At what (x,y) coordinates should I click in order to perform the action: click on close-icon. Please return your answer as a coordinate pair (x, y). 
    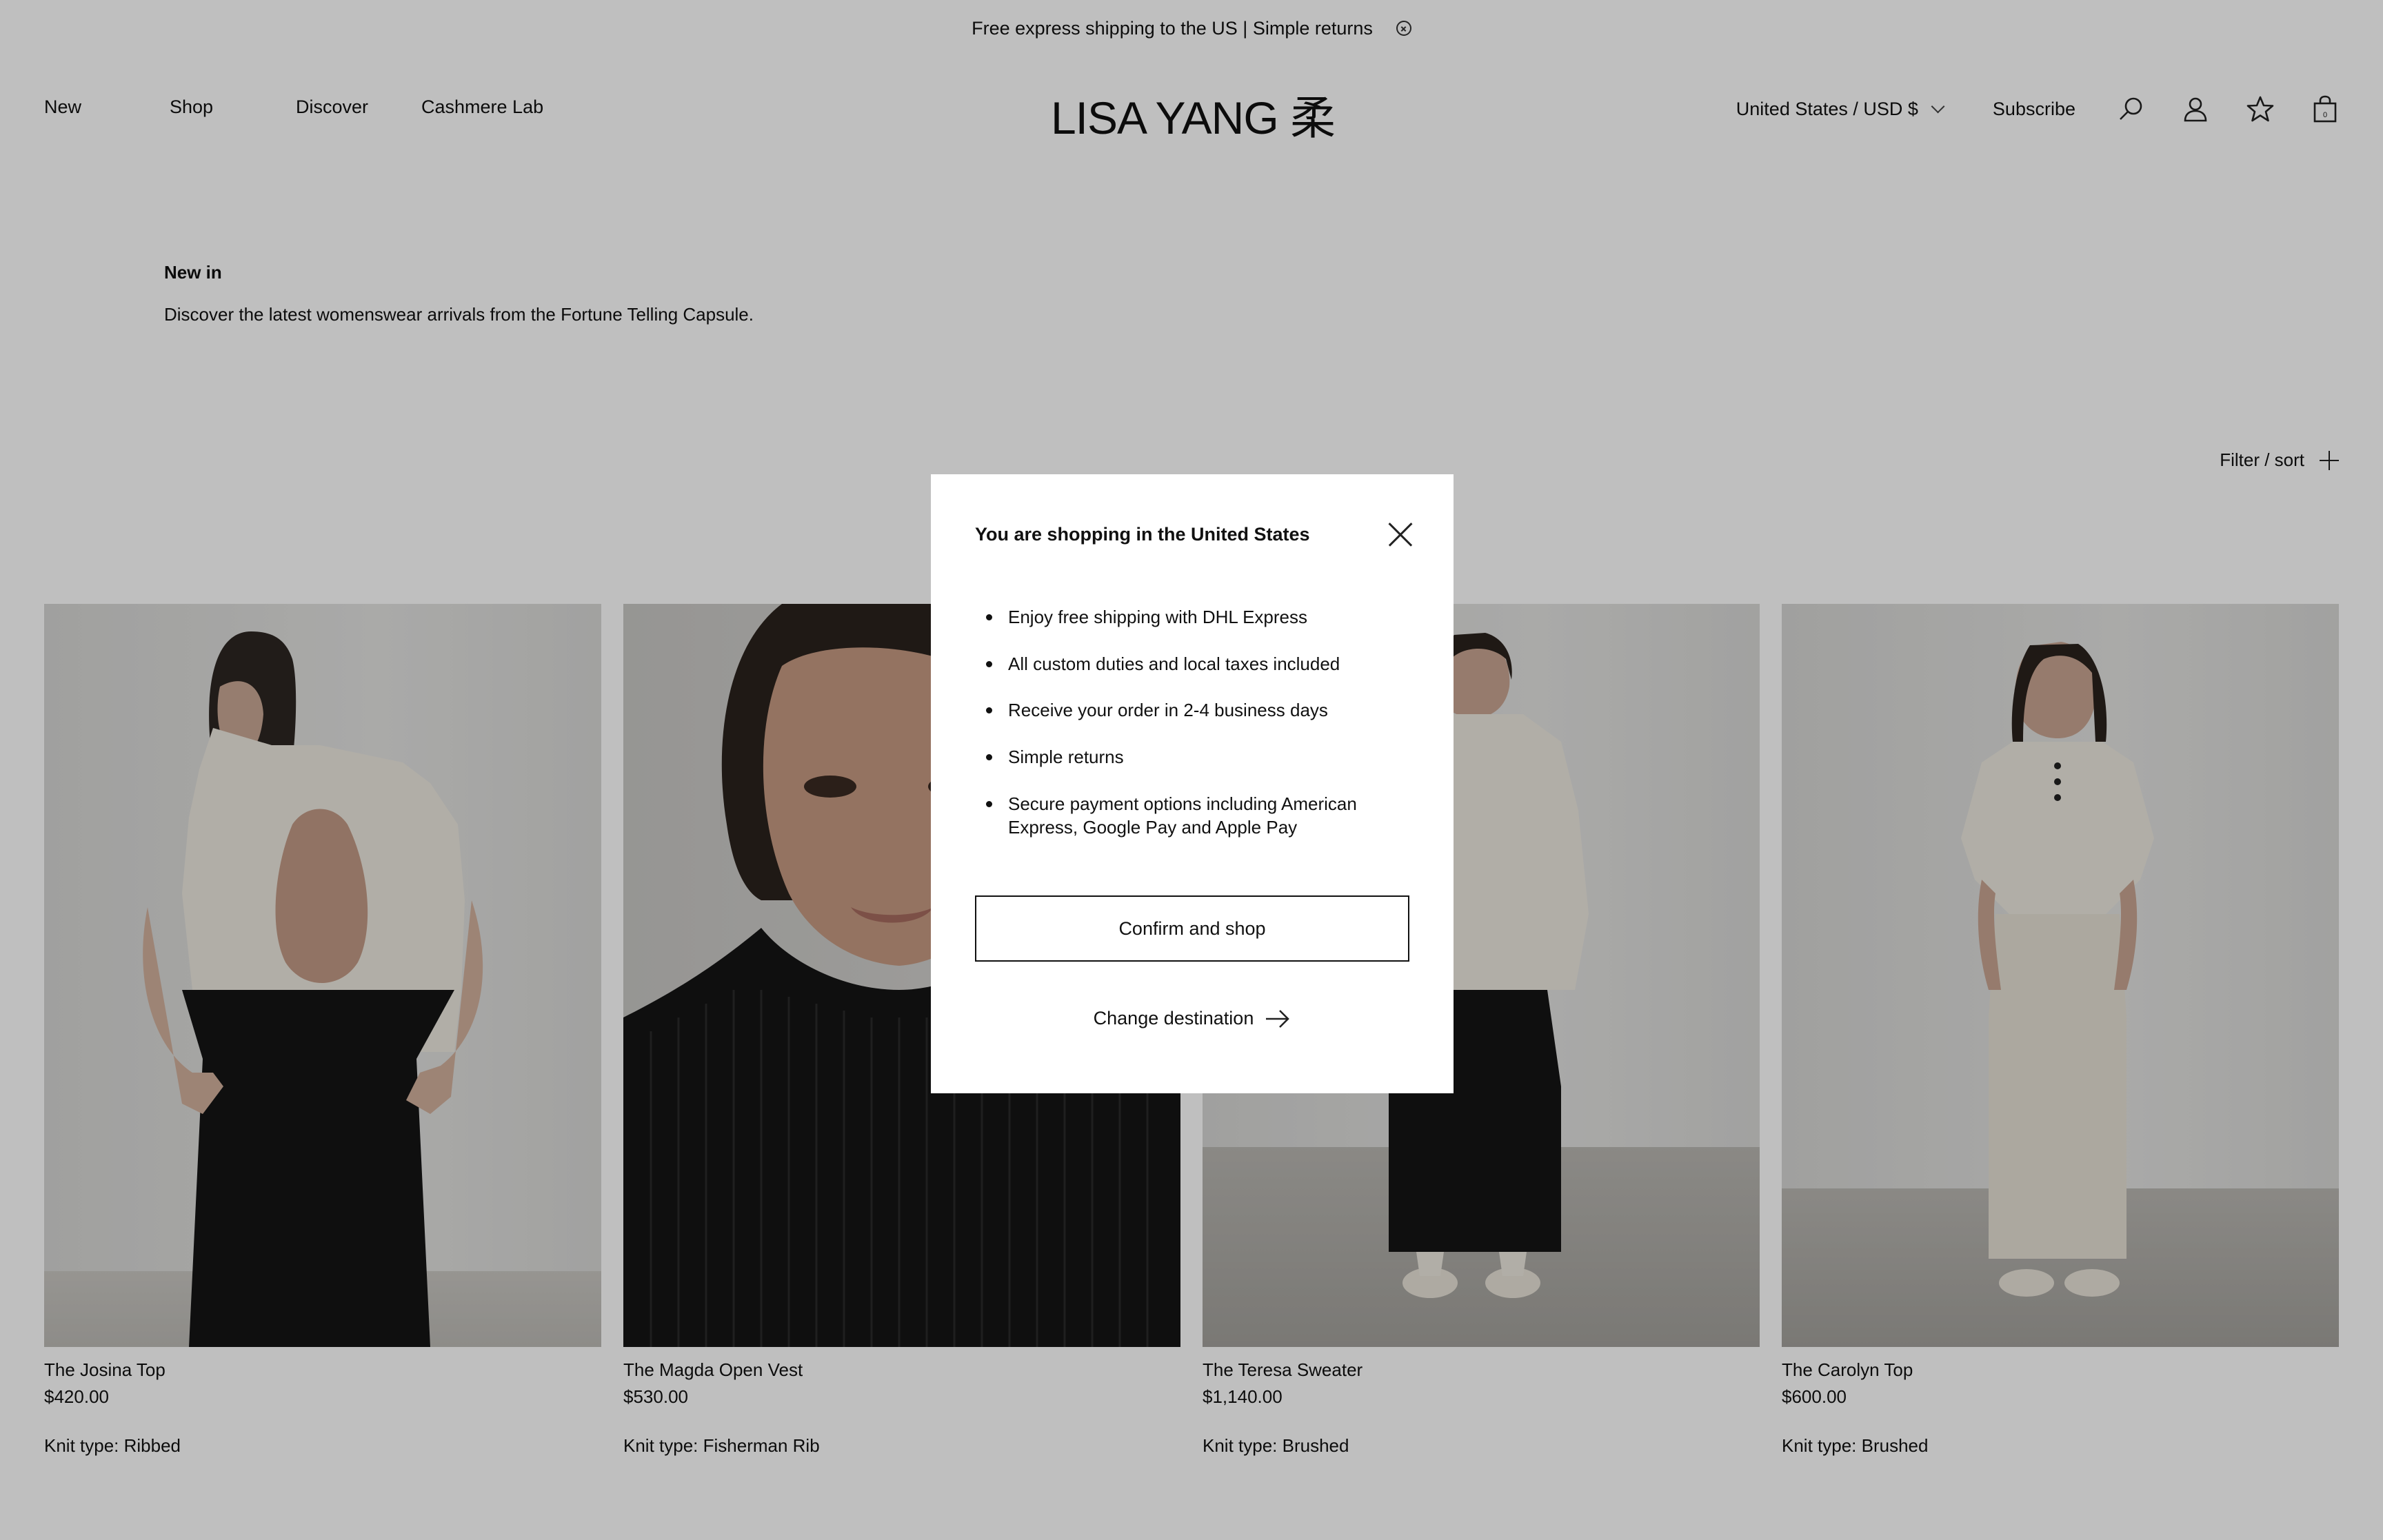
    Looking at the image, I should click on (1400, 535).